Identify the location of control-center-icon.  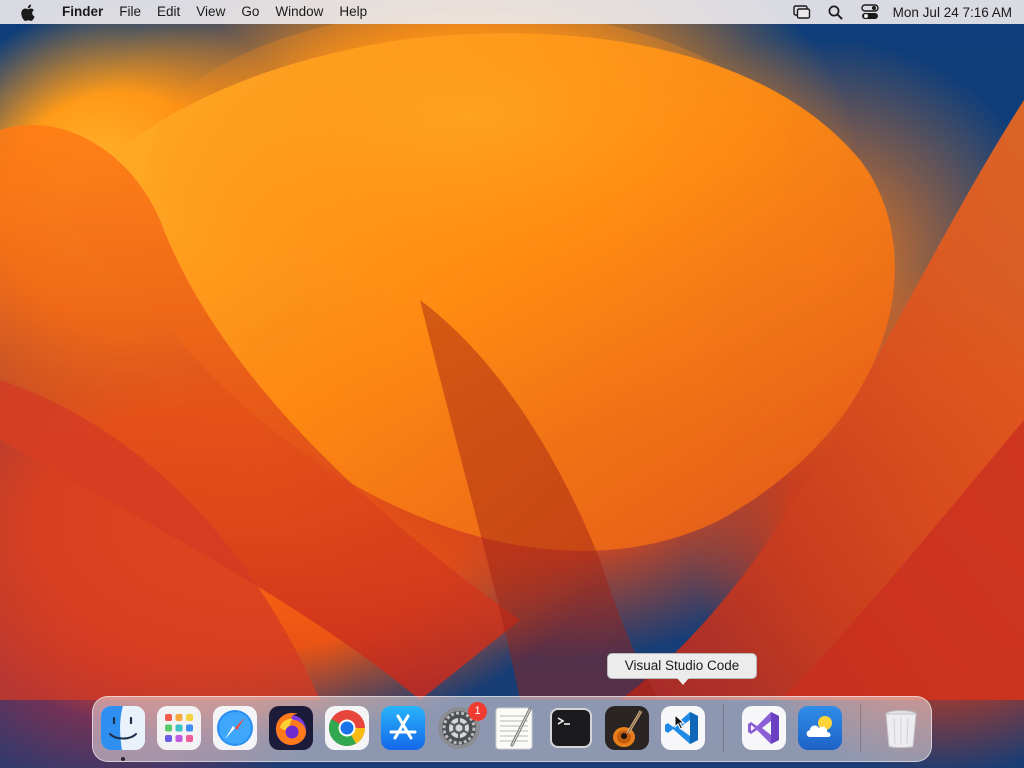
(870, 12).